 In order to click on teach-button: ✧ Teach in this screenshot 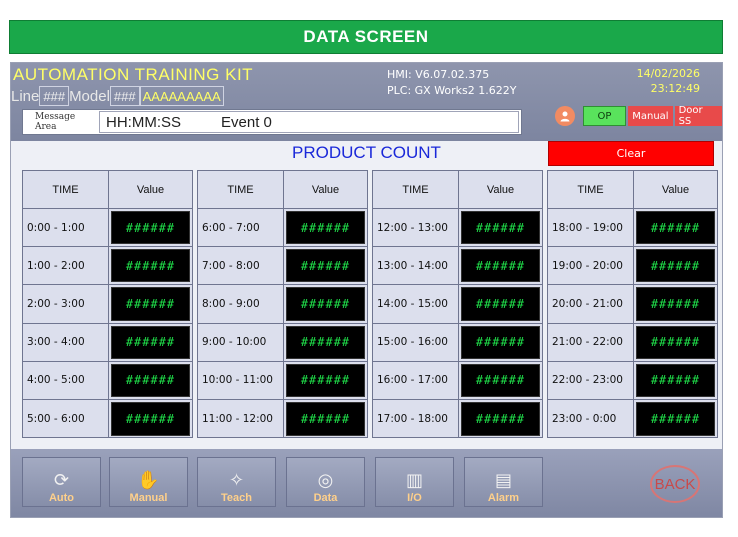, I will do `click(236, 482)`.